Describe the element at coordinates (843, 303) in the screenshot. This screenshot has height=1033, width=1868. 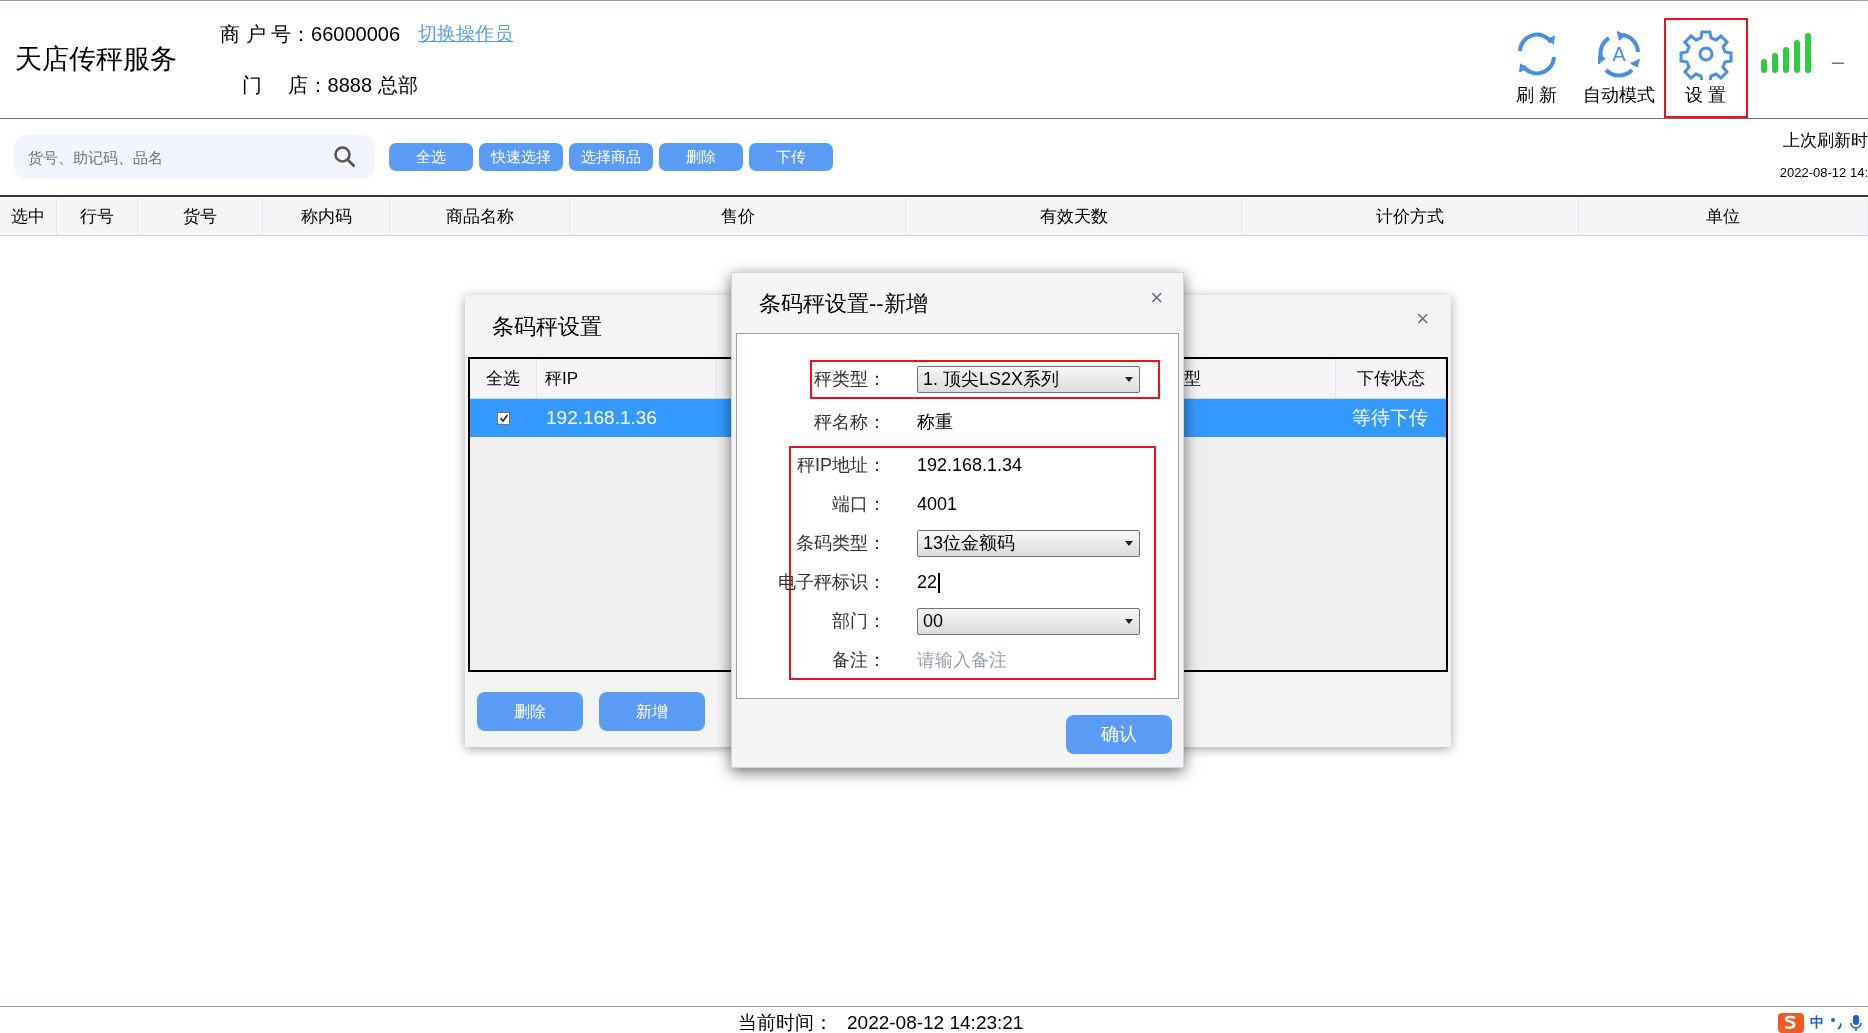
I see `dialog-title: 条码秤设置--新增` at that location.